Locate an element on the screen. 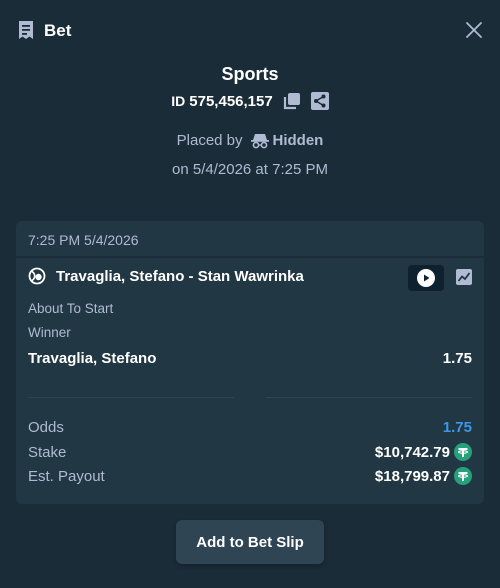 The width and height of the screenshot is (500, 588). sport-title: Sports is located at coordinates (250, 74).